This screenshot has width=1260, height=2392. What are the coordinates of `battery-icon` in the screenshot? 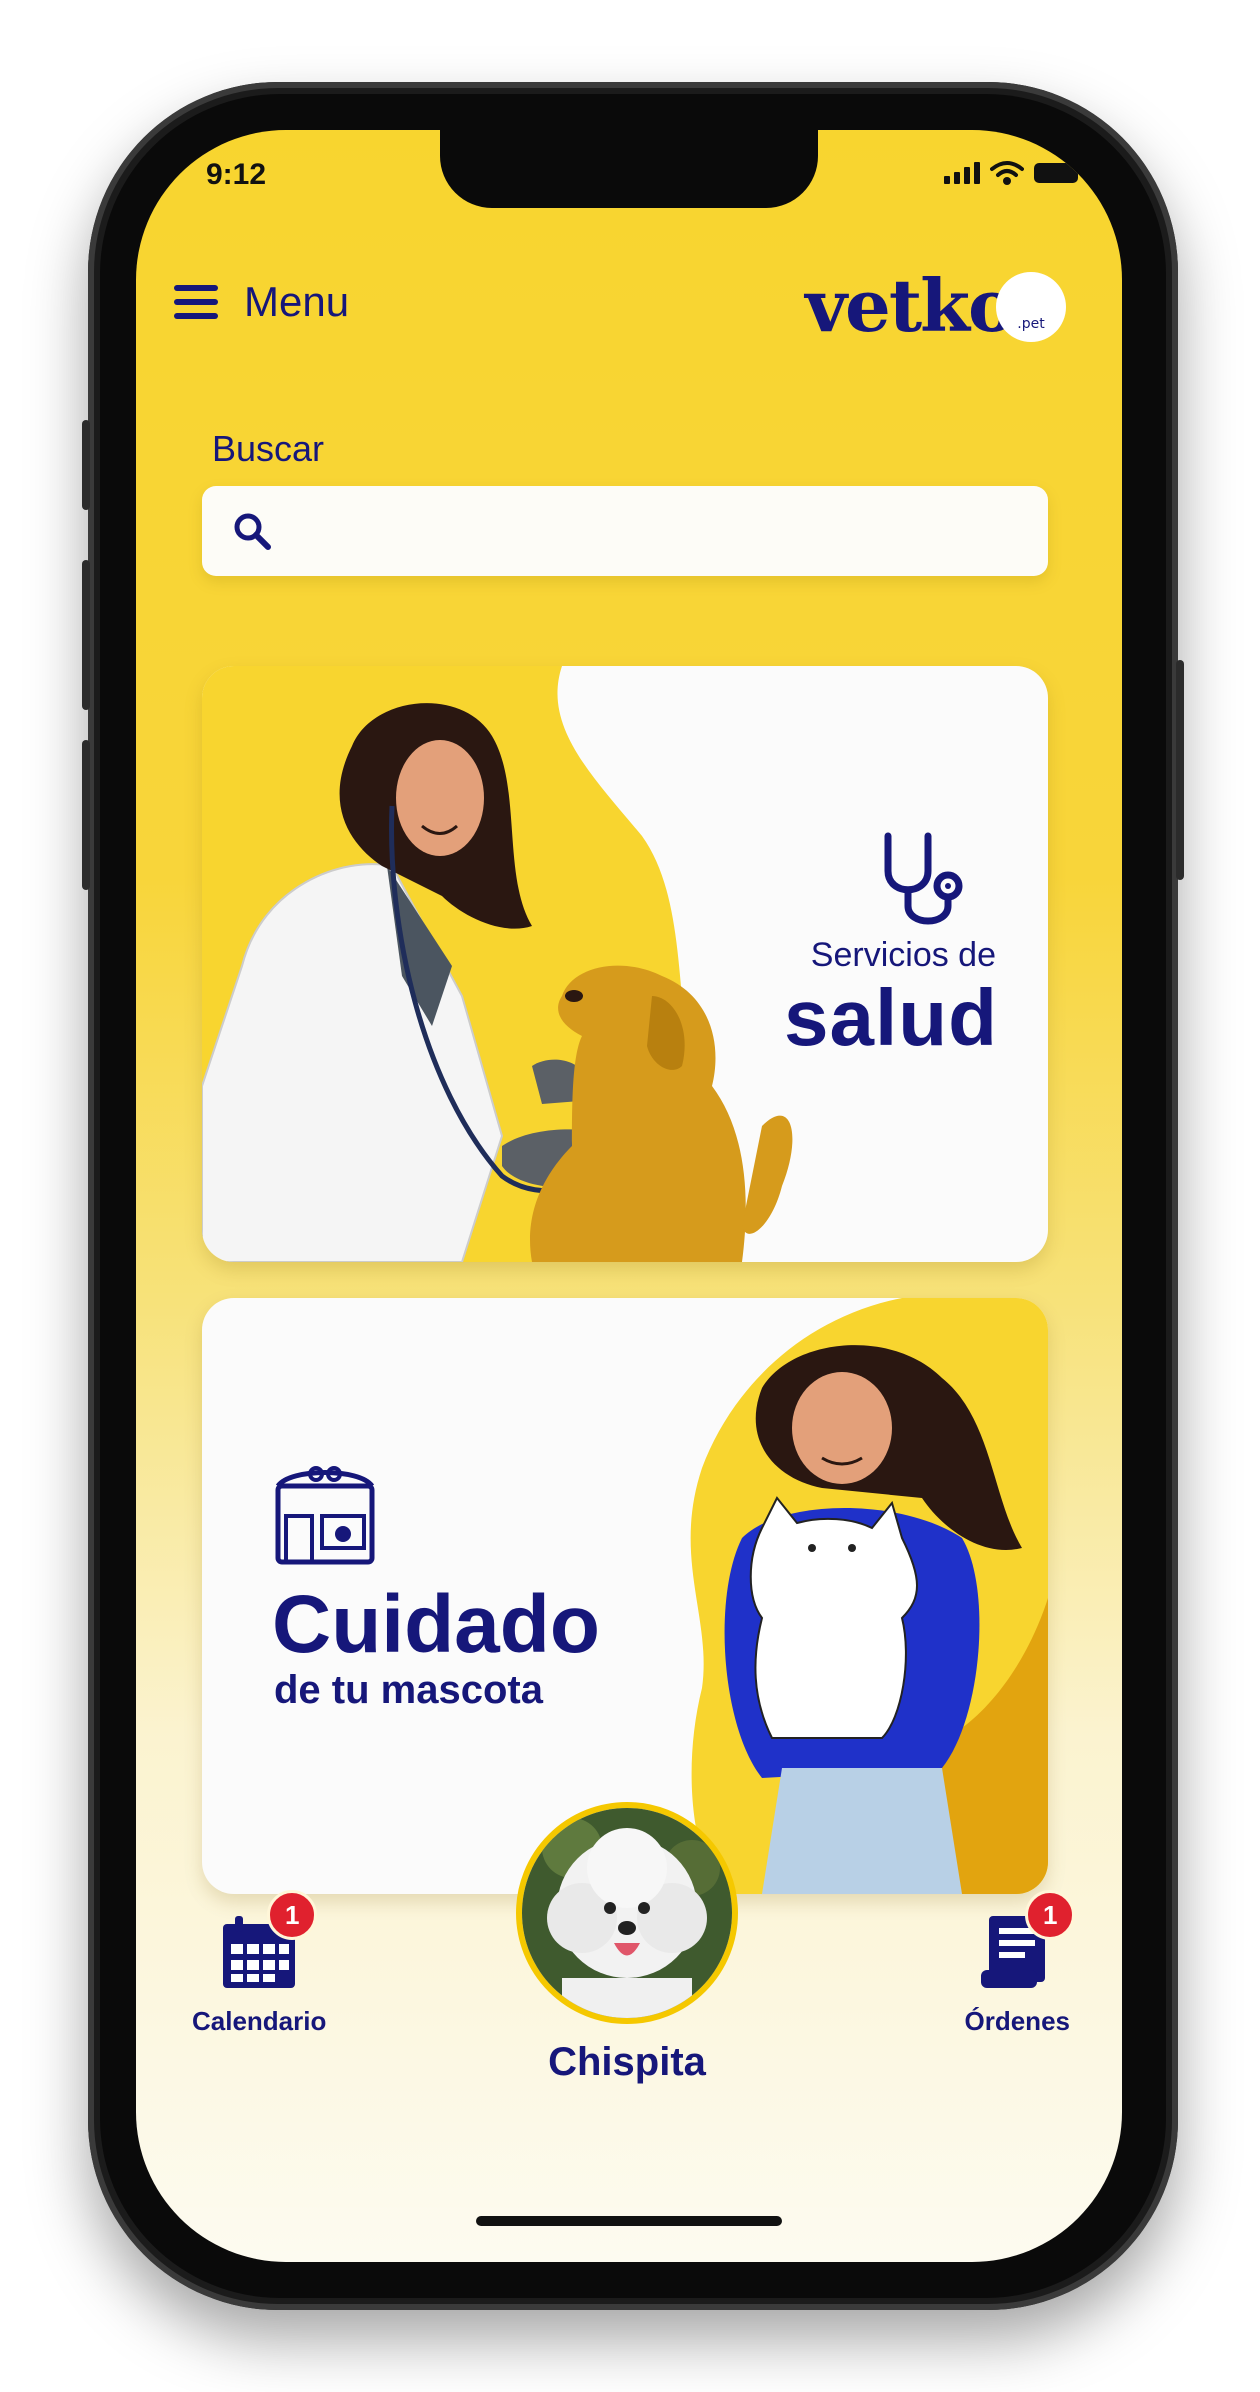 It's located at (1056, 173).